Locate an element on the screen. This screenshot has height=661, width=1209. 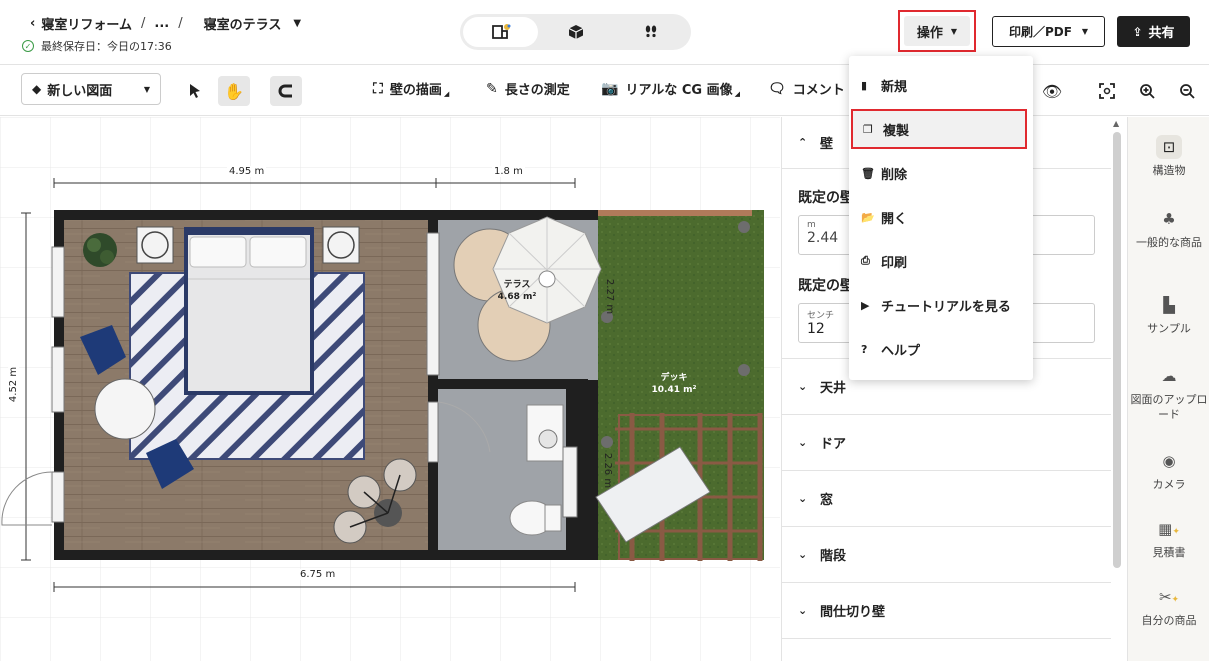
sidebar-label: 見積書 is located at coordinates (1169, 552).